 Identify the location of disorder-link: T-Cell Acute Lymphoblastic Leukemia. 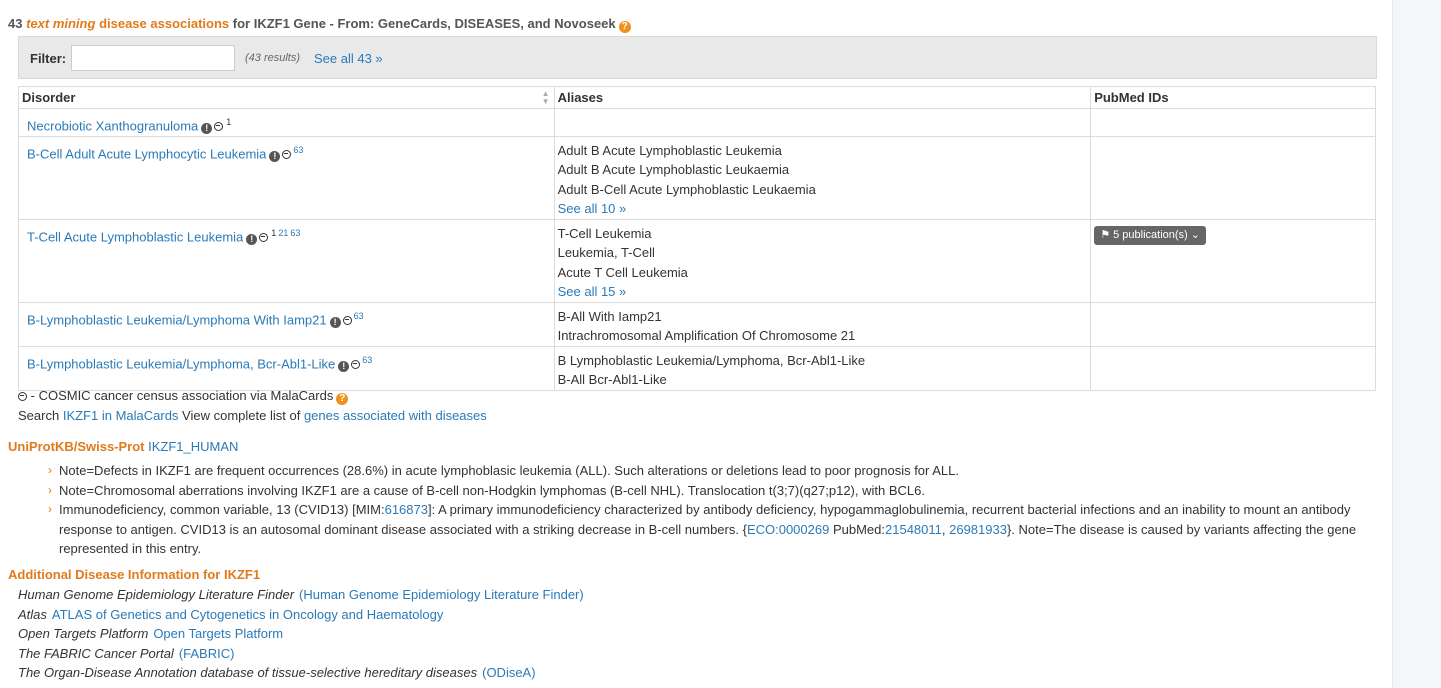
(135, 236).